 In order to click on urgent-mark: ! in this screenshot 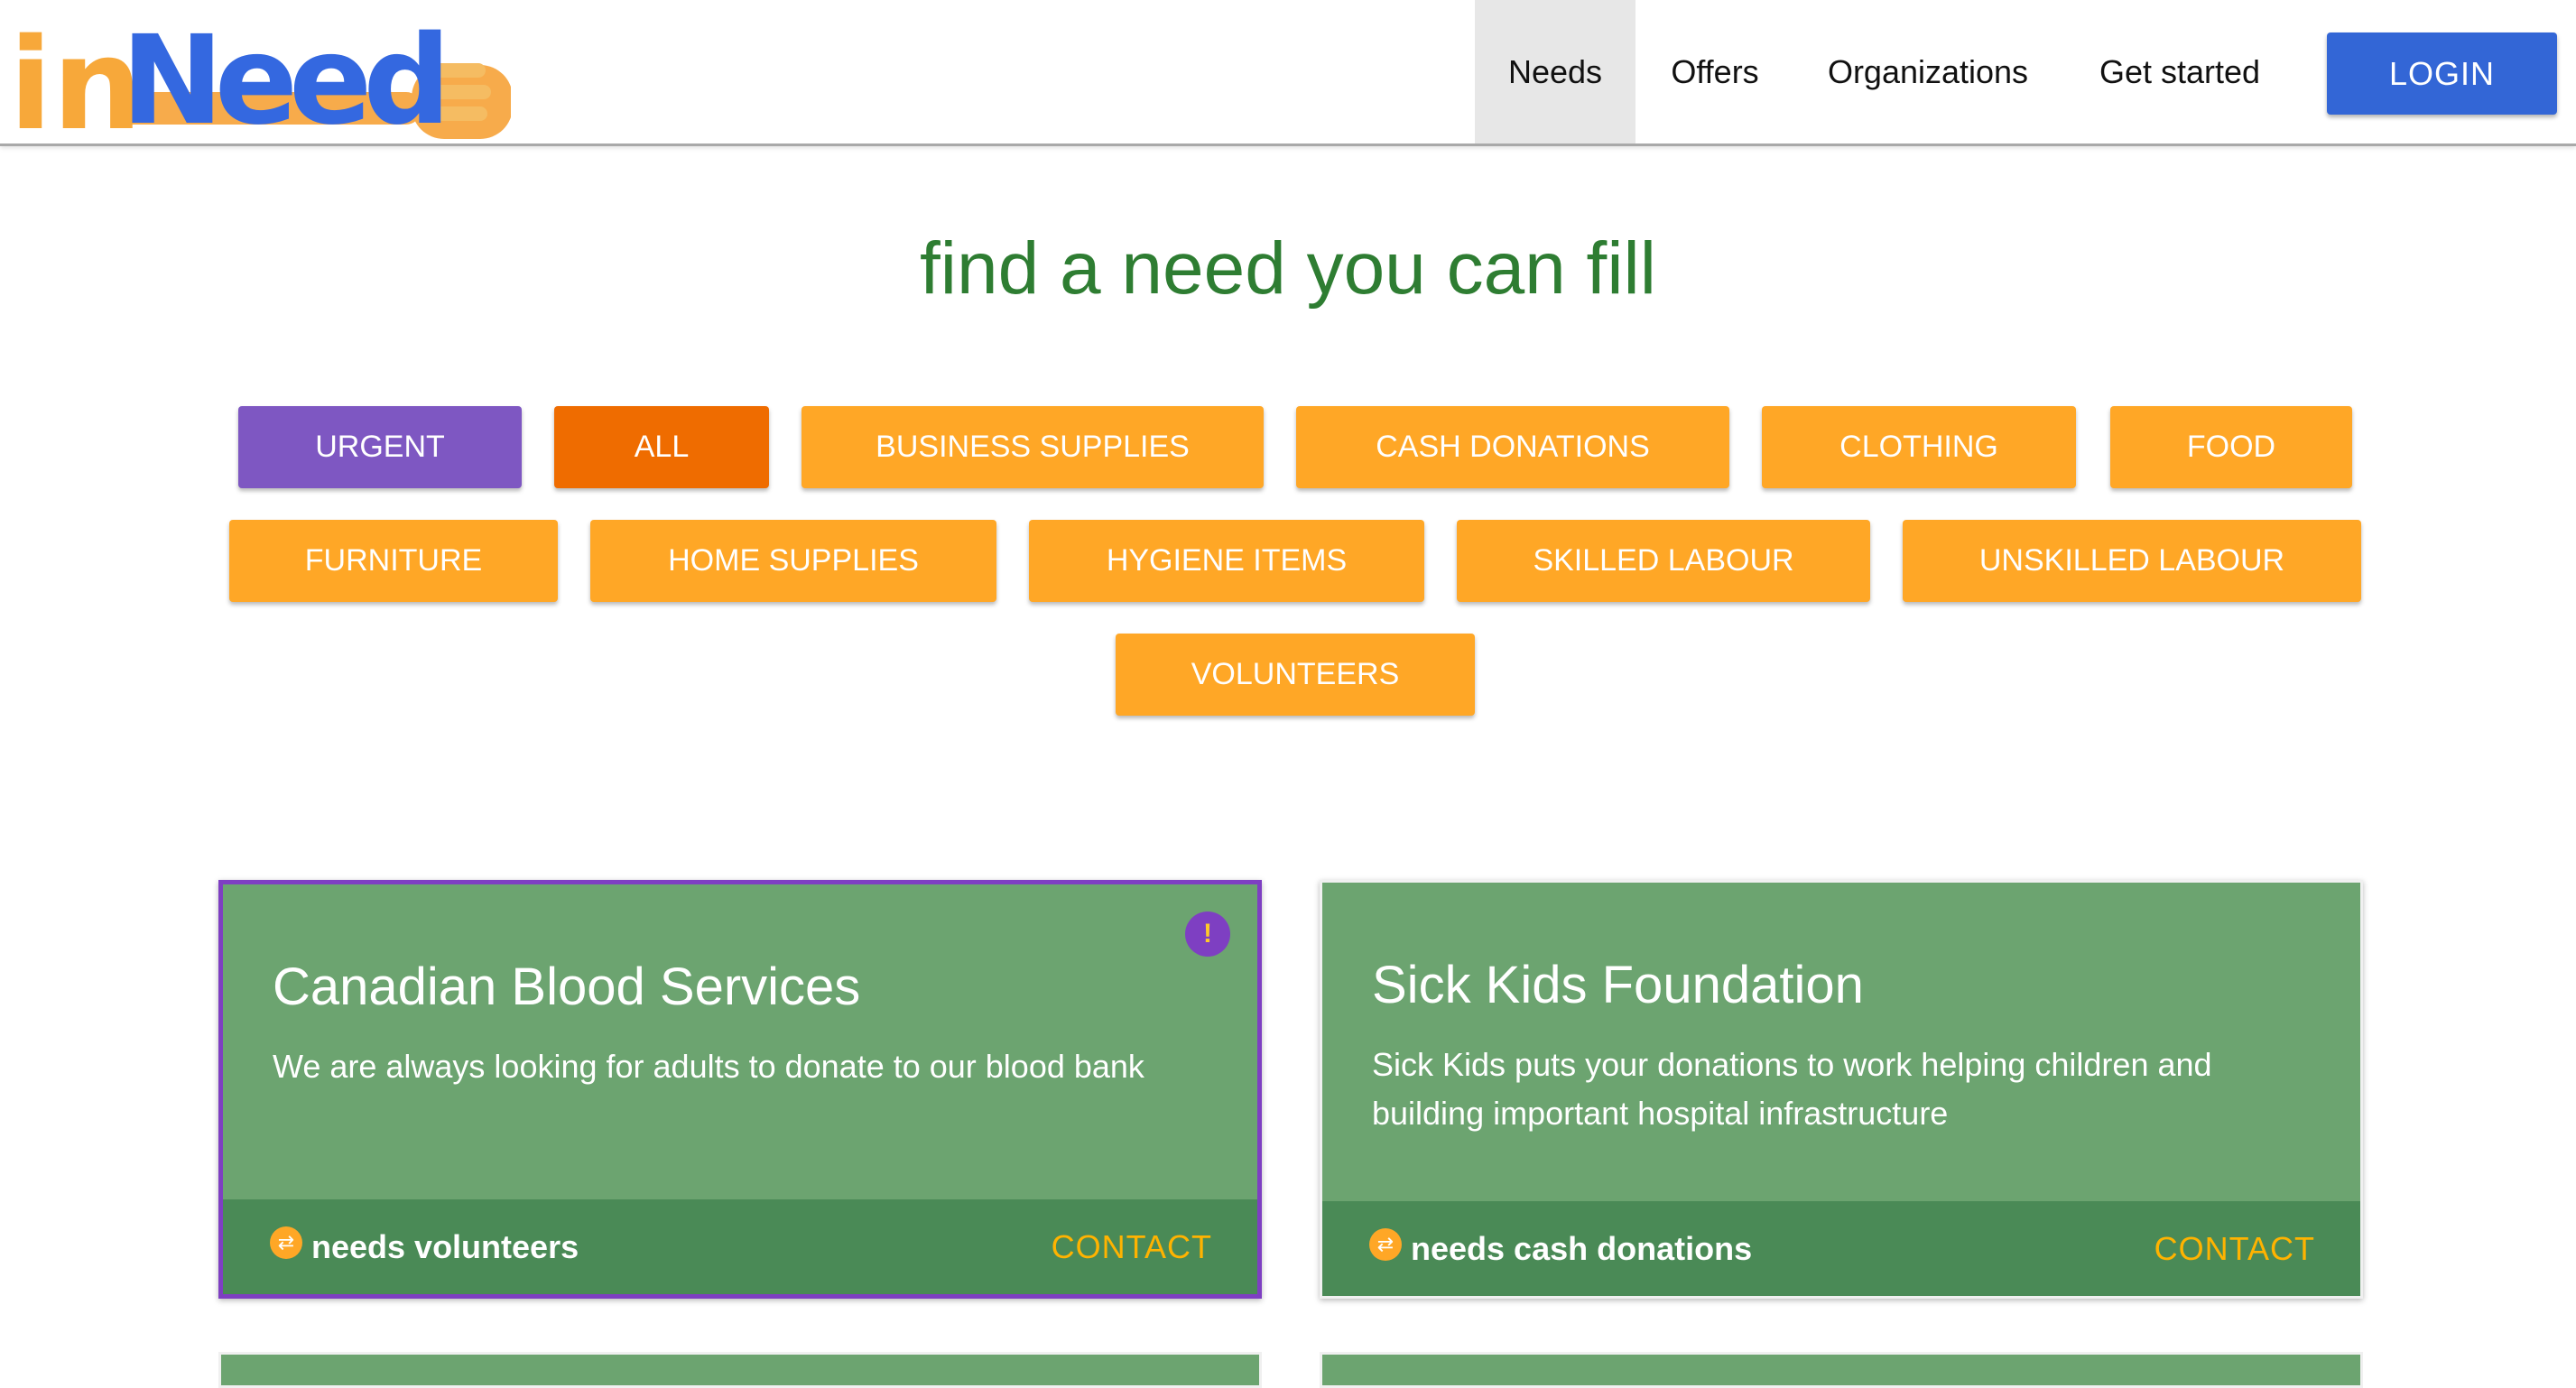, I will do `click(1207, 933)`.